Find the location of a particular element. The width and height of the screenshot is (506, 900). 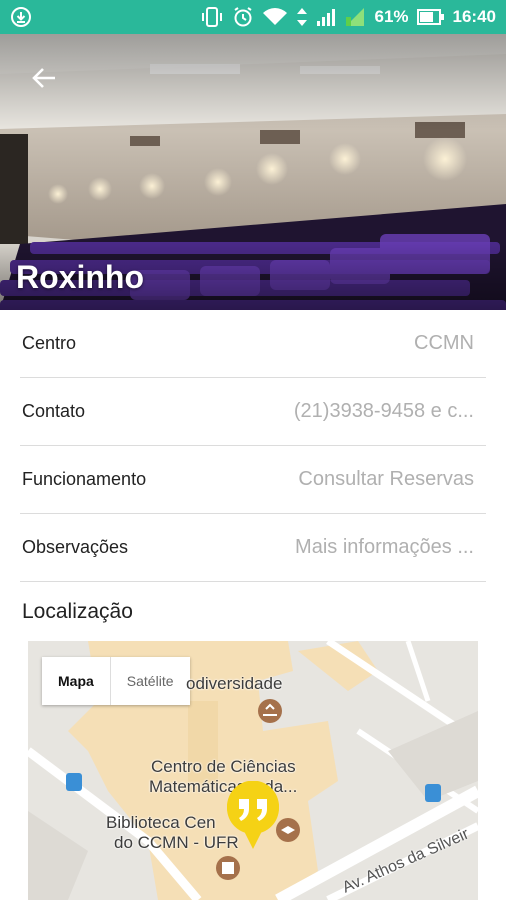

location-pin-icon is located at coordinates (253, 816).